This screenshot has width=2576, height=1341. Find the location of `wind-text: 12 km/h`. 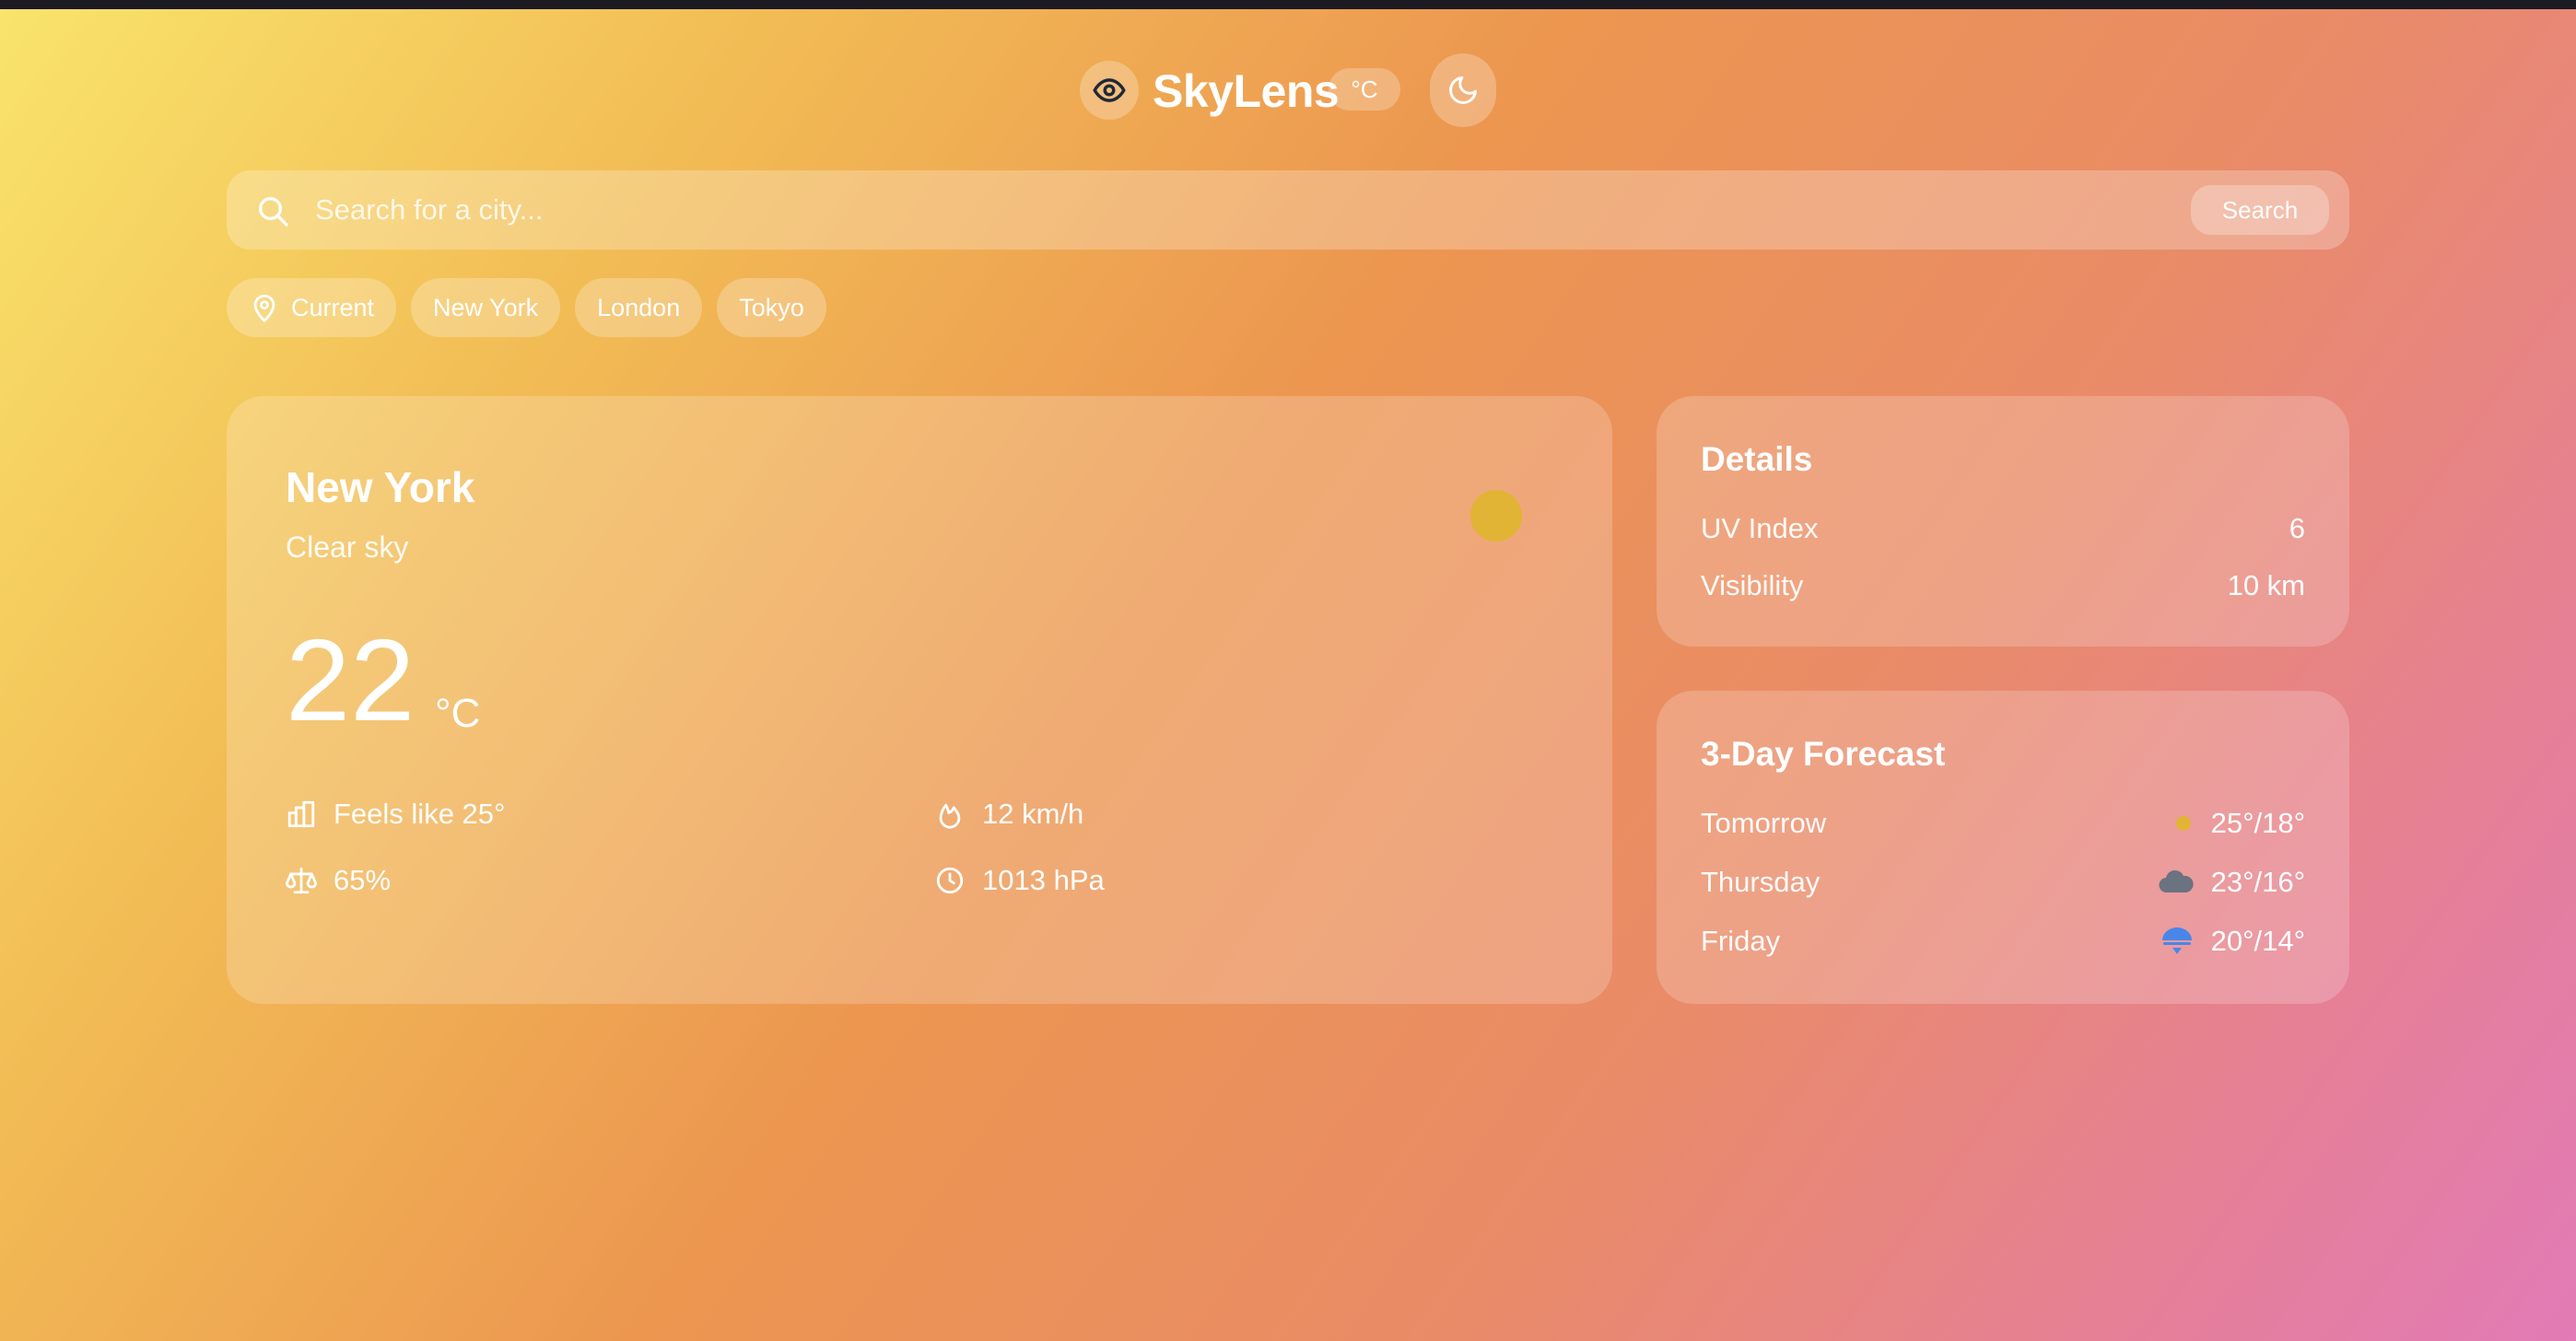

wind-text: 12 km/h is located at coordinates (1033, 814).